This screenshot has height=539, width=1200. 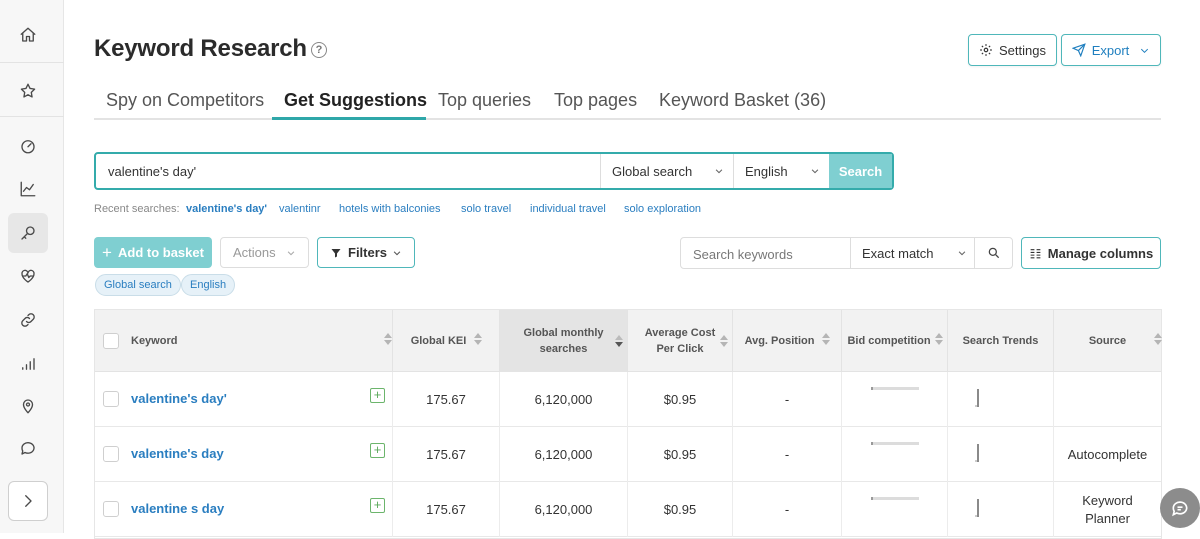 I want to click on tab-get-suggestions: Get Suggestions, so click(x=355, y=100).